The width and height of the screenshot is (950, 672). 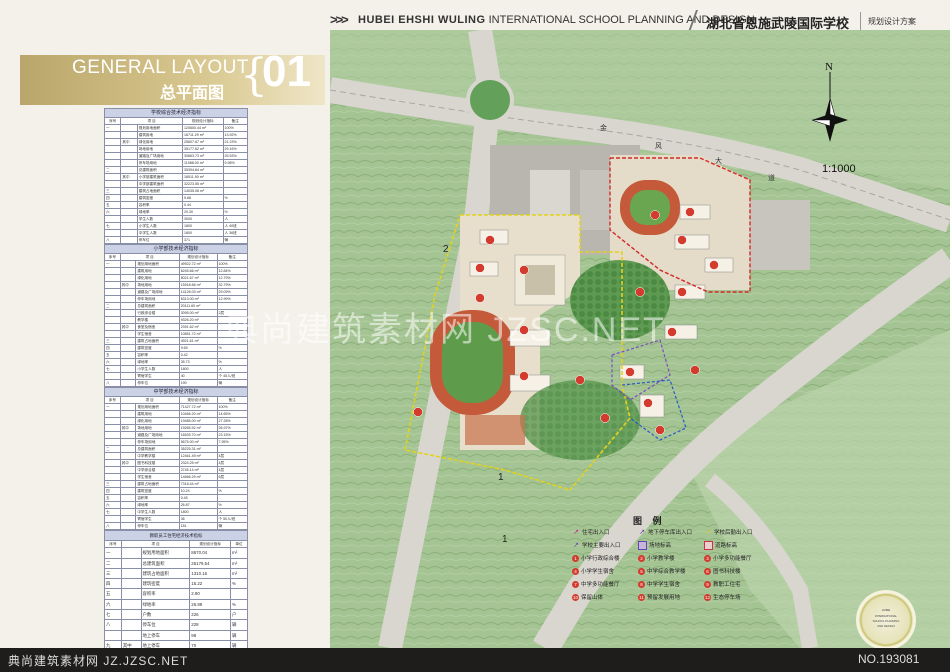 I want to click on legend-item: 12 生态停车场, so click(x=722, y=597).